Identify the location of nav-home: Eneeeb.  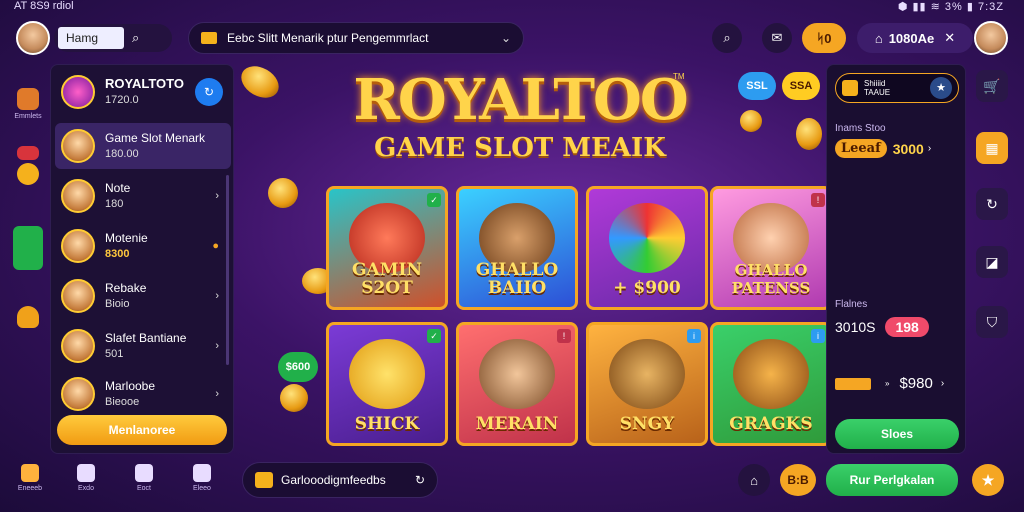
(30, 477).